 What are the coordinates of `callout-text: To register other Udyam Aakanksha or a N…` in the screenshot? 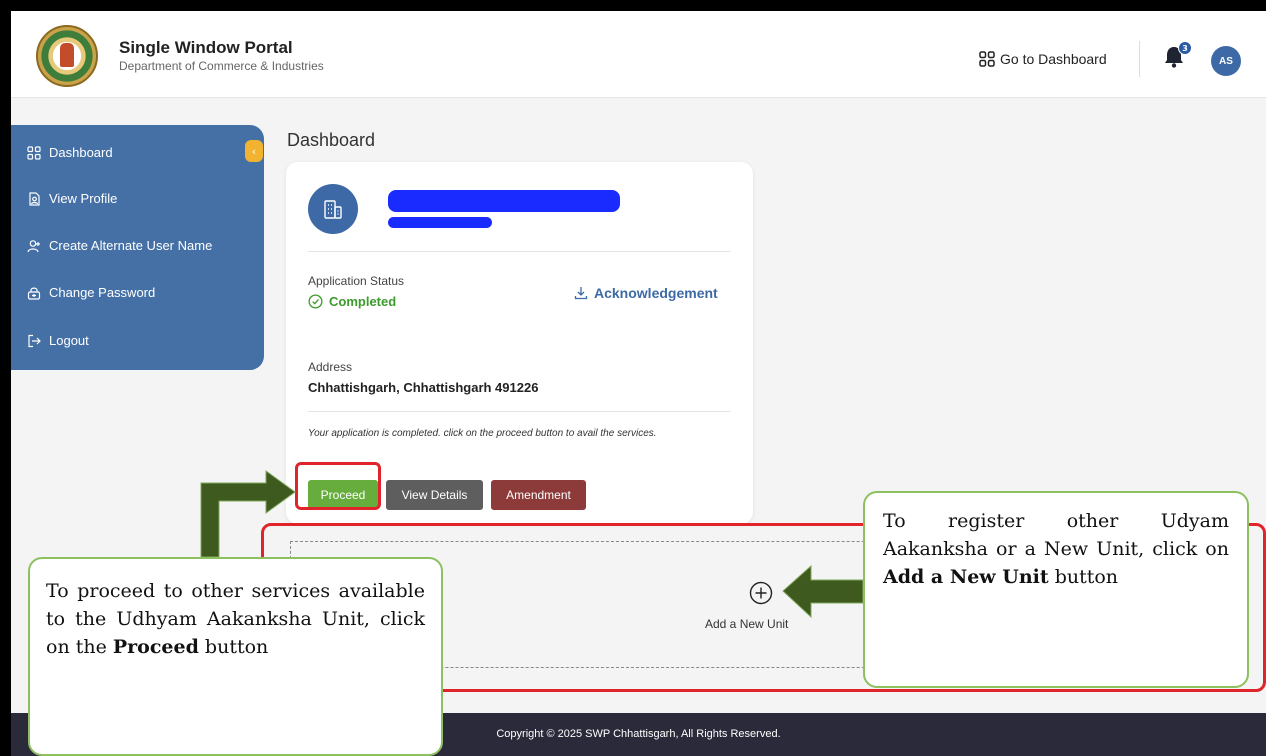 It's located at (1056, 535).